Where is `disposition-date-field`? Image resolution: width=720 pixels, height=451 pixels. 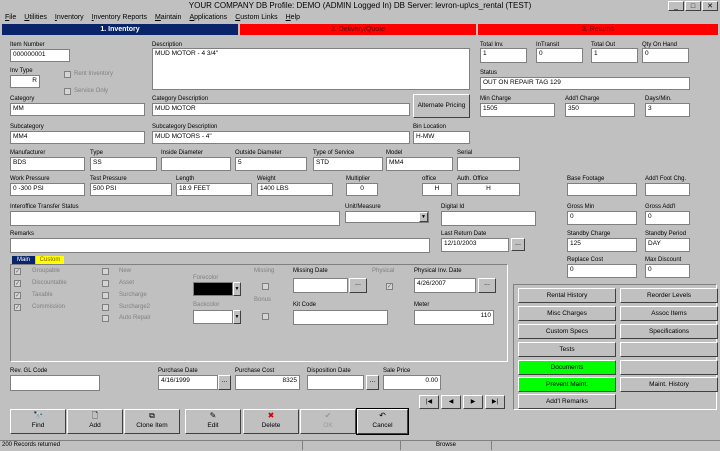 disposition-date-field is located at coordinates (335, 382).